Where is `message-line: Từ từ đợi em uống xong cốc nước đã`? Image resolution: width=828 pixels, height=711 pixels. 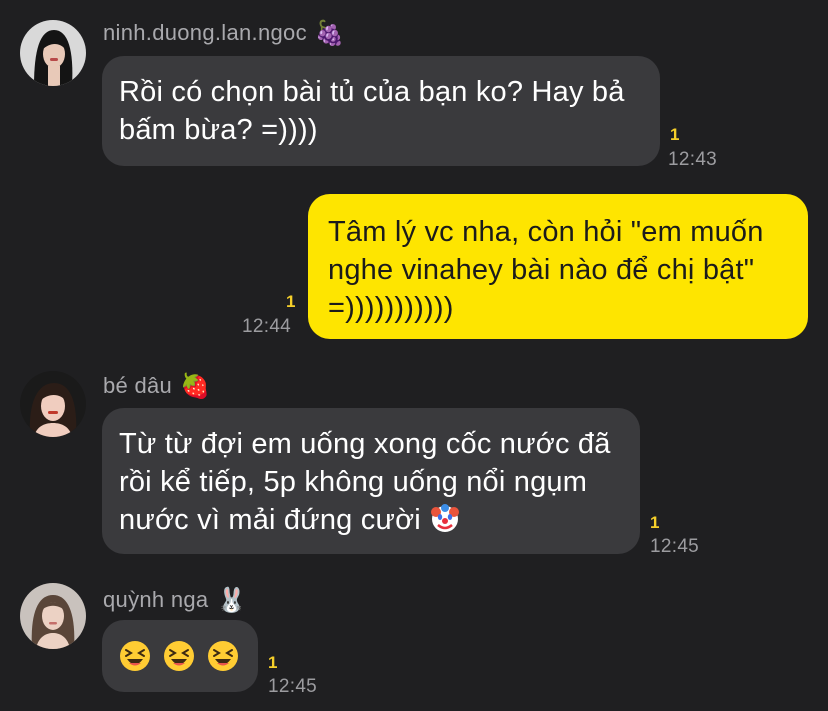
message-line: Từ từ đợi em uống xong cốc nước đã is located at coordinates (365, 444).